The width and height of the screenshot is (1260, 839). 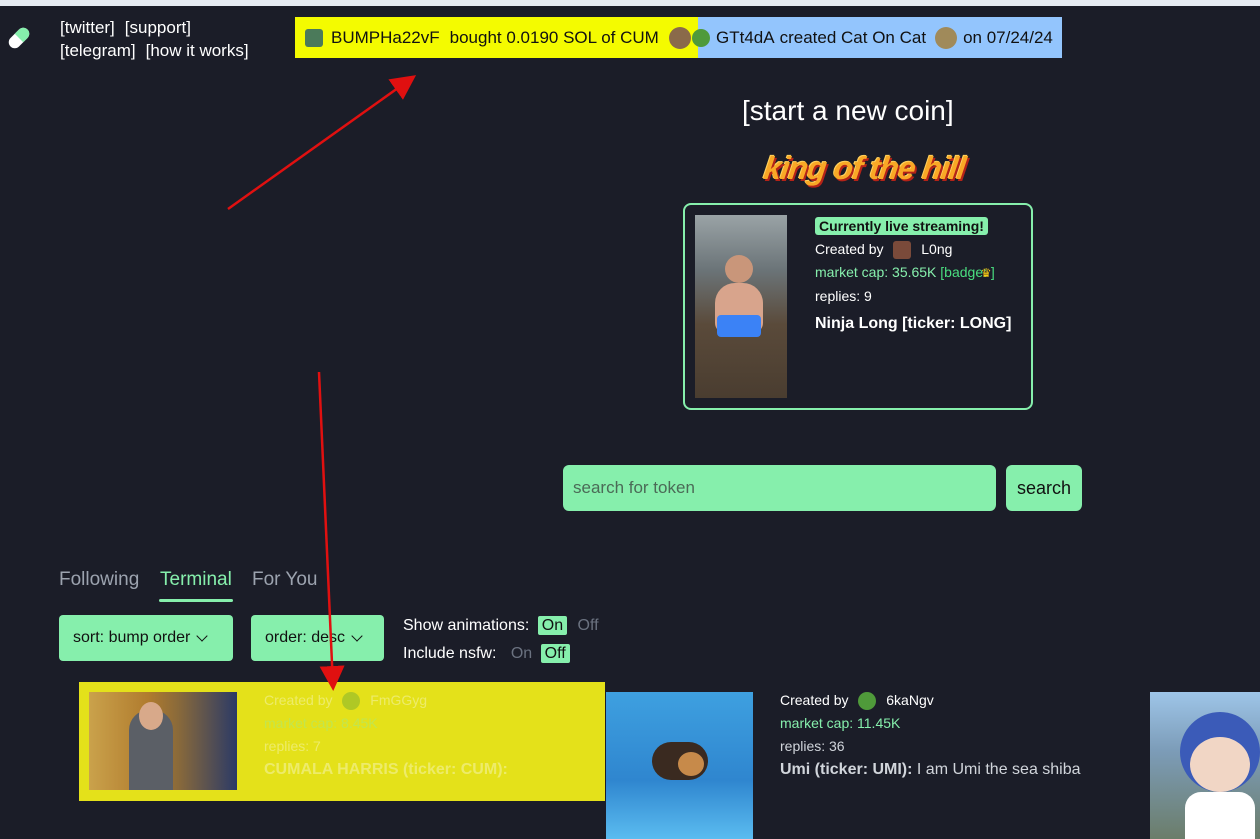 I want to click on show-animations-label: Show animations:, so click(x=466, y=625).